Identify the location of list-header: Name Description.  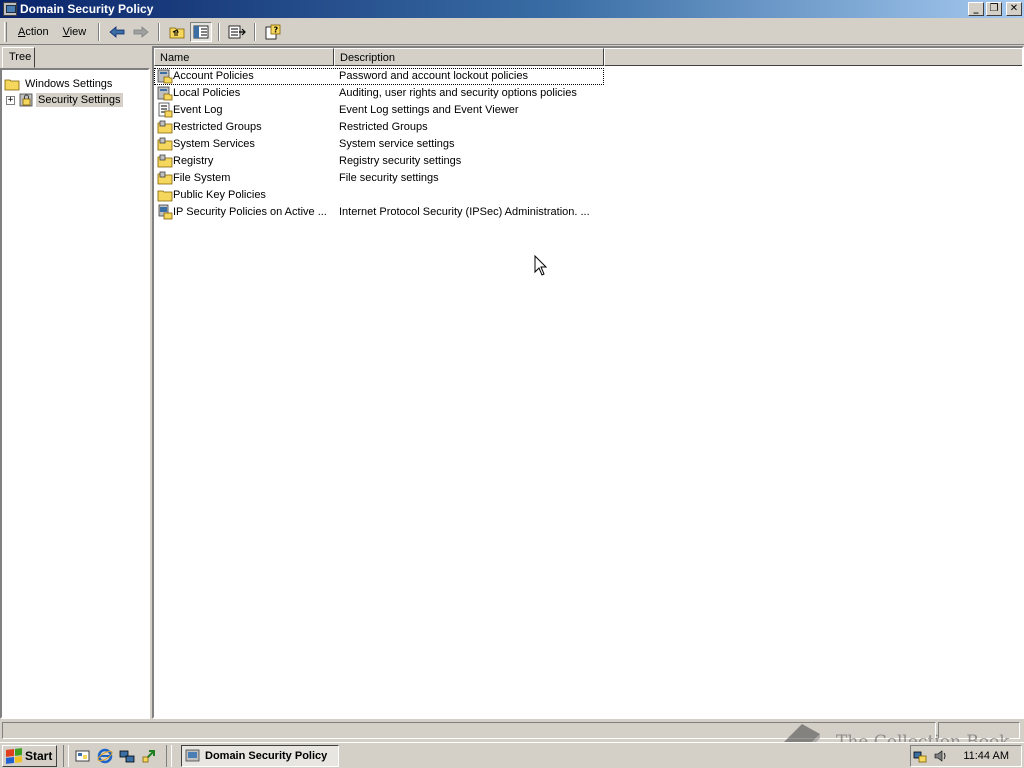
(588, 57).